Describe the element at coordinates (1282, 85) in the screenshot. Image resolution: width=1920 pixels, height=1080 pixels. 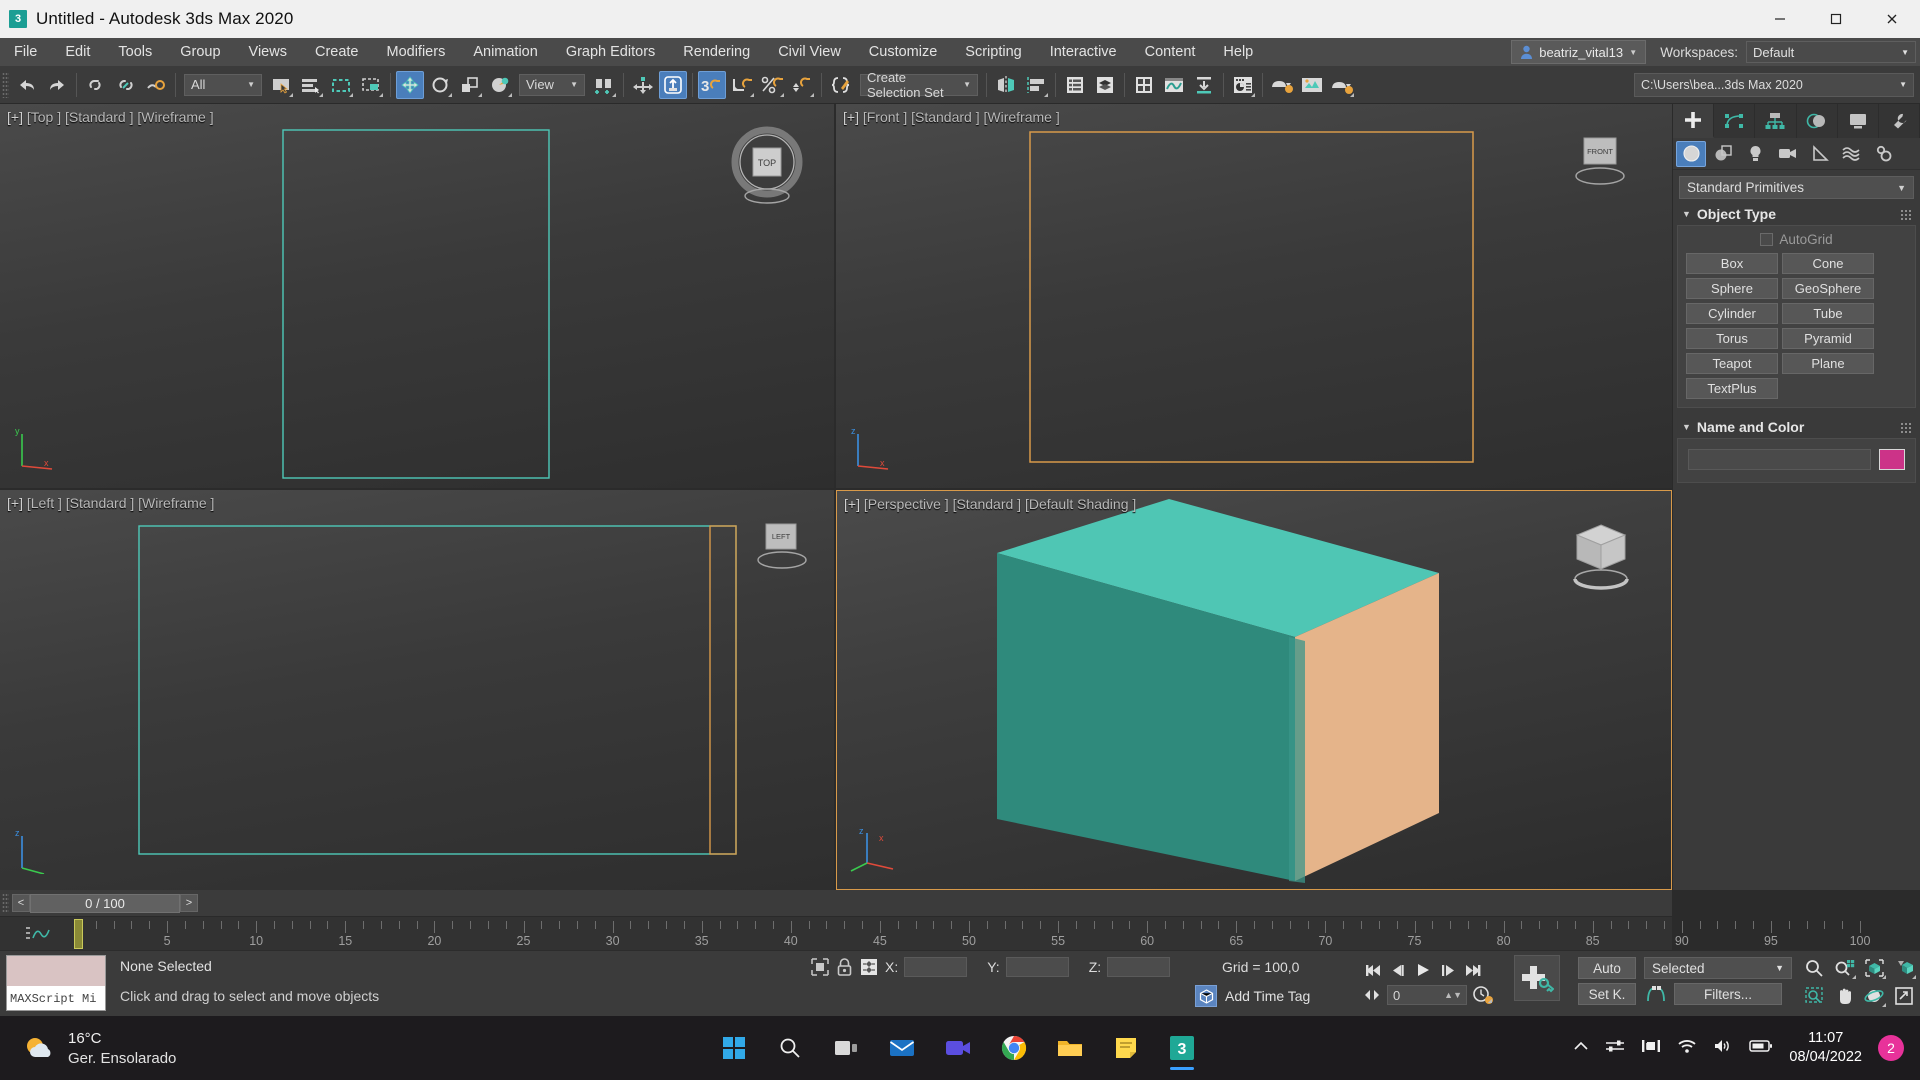
I see `render-production-icon` at that location.